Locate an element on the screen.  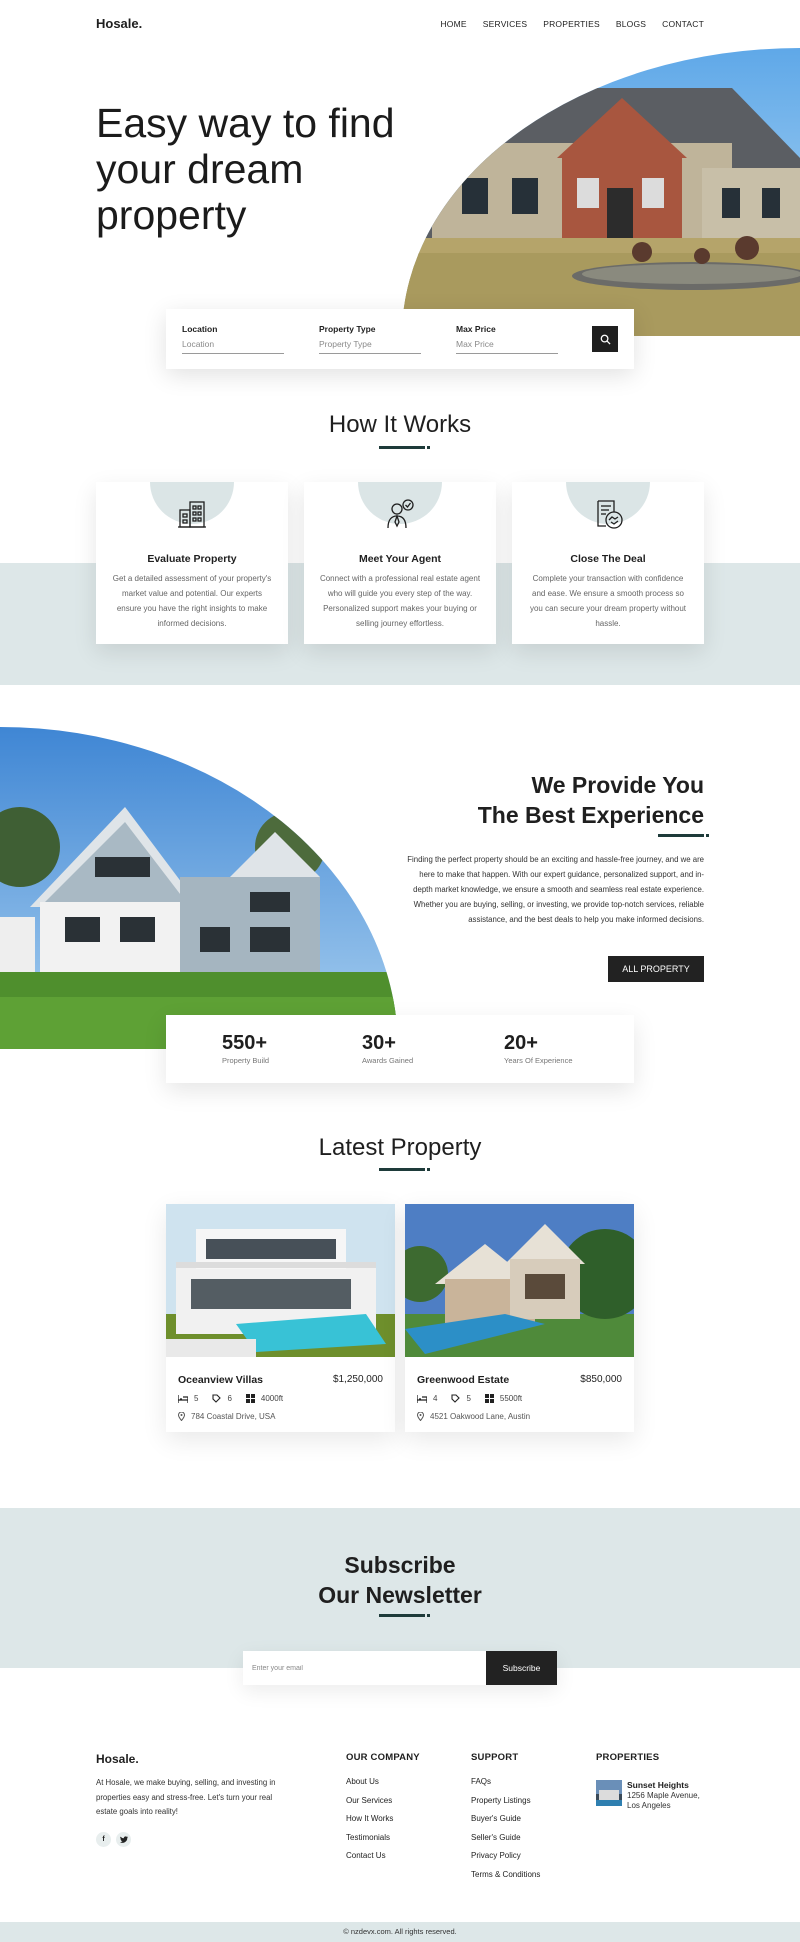
footer-link-contact: Contact Us is located at coordinates (369, 1855).